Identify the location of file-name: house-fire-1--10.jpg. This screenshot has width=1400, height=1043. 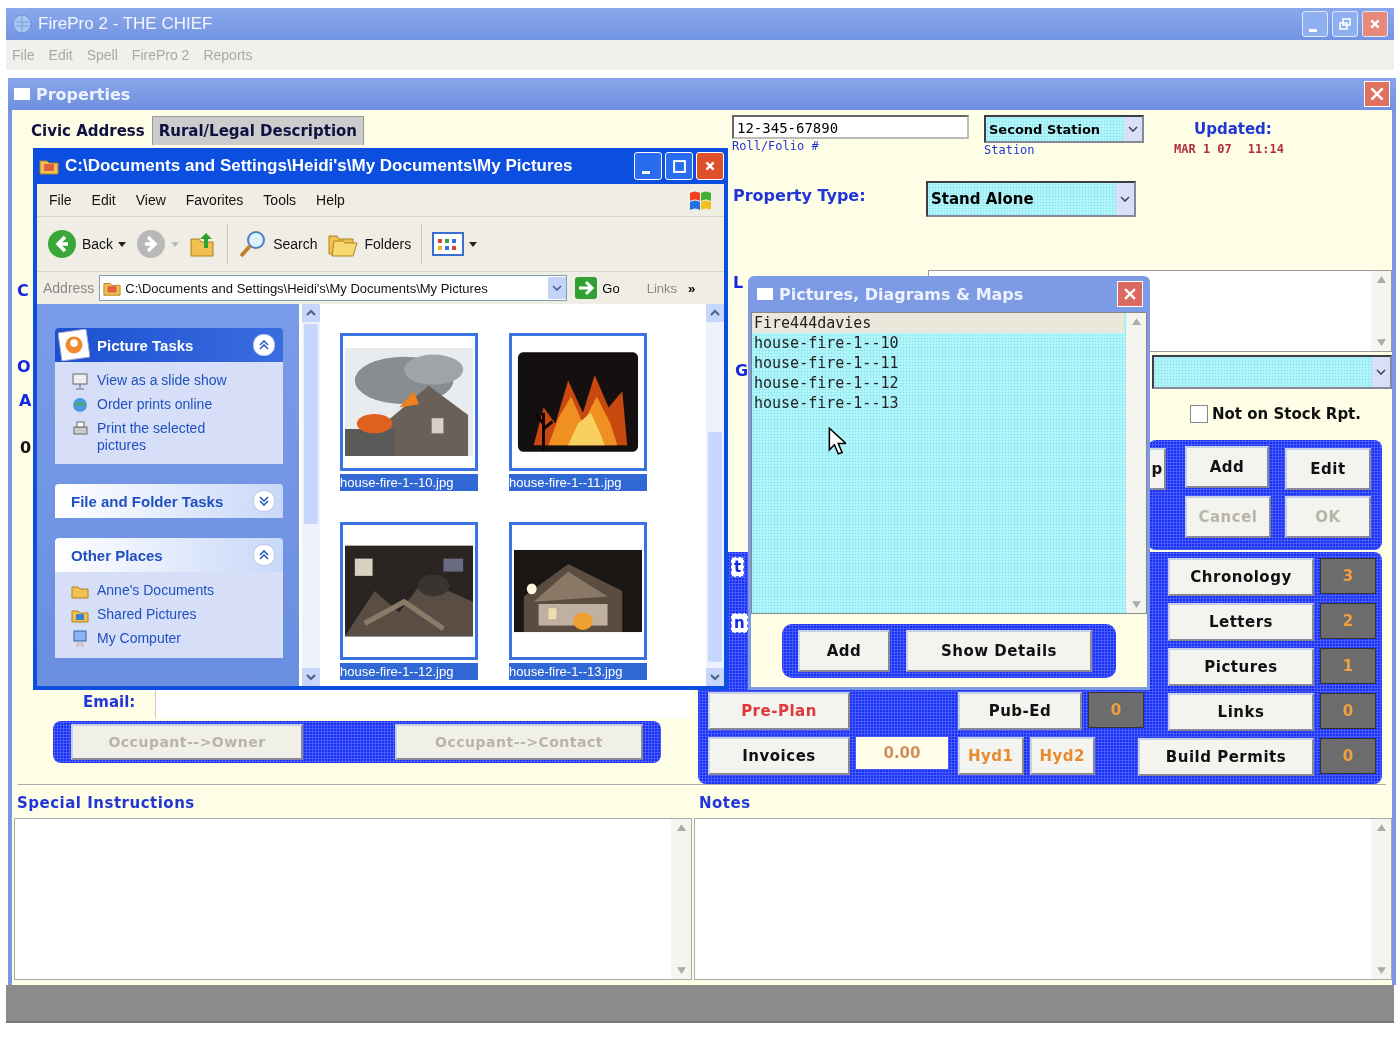
(409, 482).